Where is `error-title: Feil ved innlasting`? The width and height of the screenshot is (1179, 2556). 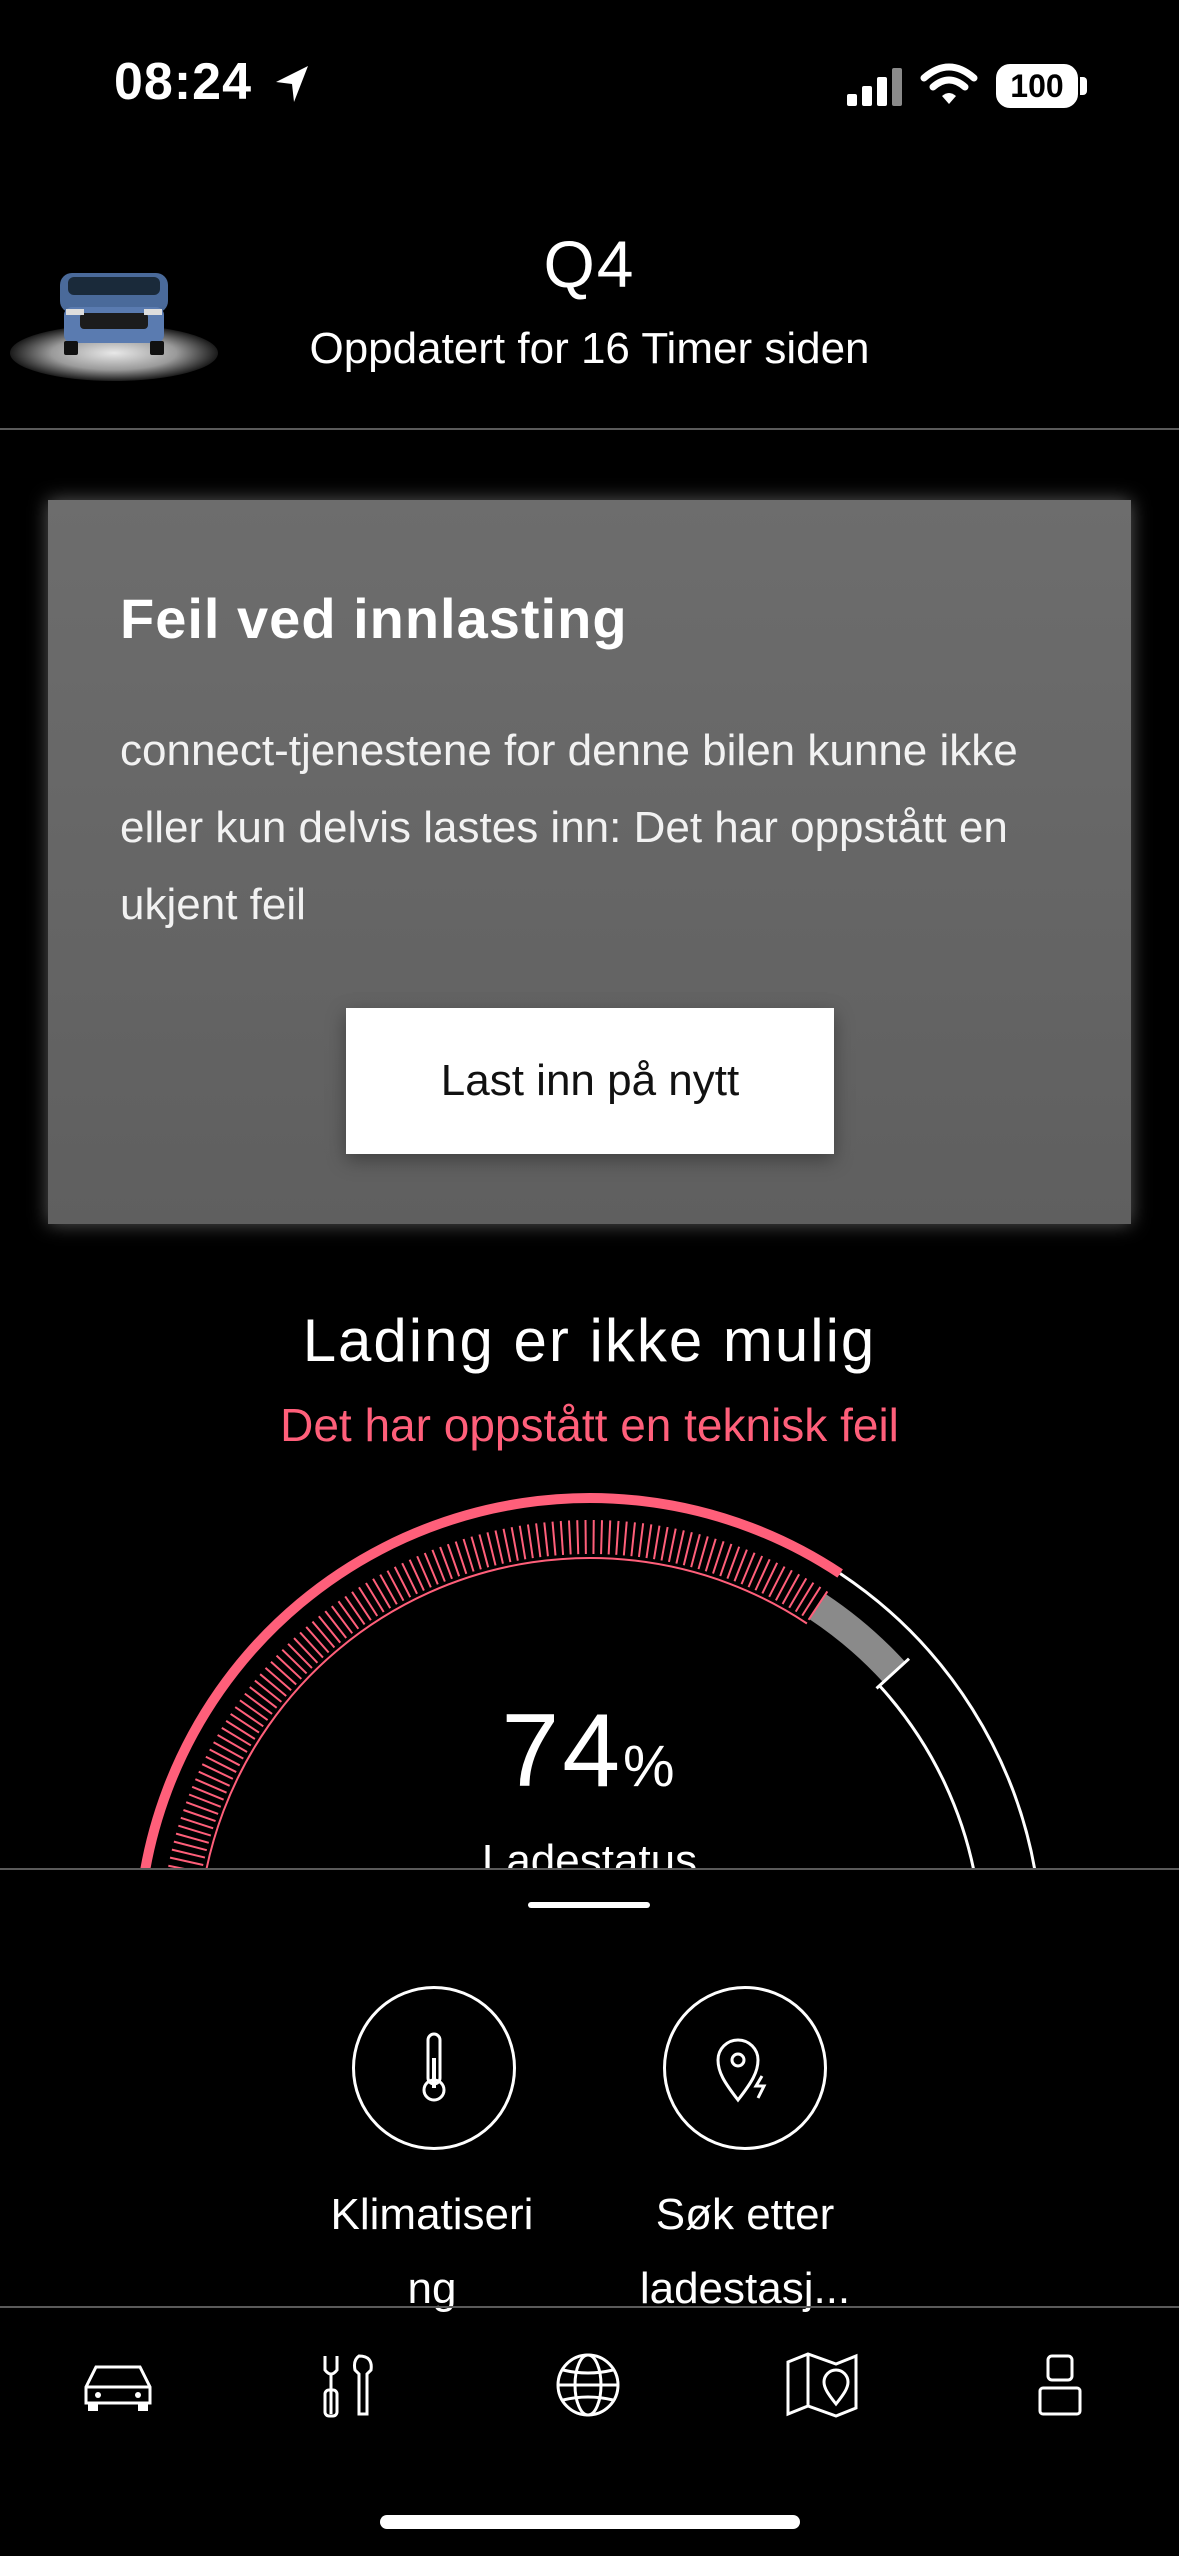 error-title: Feil ved innlasting is located at coordinates (374, 618).